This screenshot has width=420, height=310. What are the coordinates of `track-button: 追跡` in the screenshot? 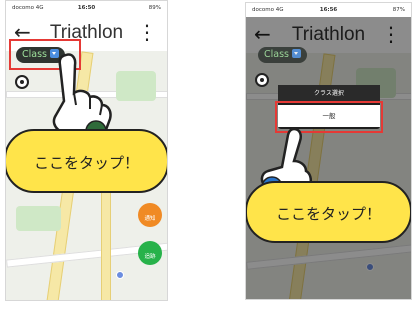 It's located at (150, 253).